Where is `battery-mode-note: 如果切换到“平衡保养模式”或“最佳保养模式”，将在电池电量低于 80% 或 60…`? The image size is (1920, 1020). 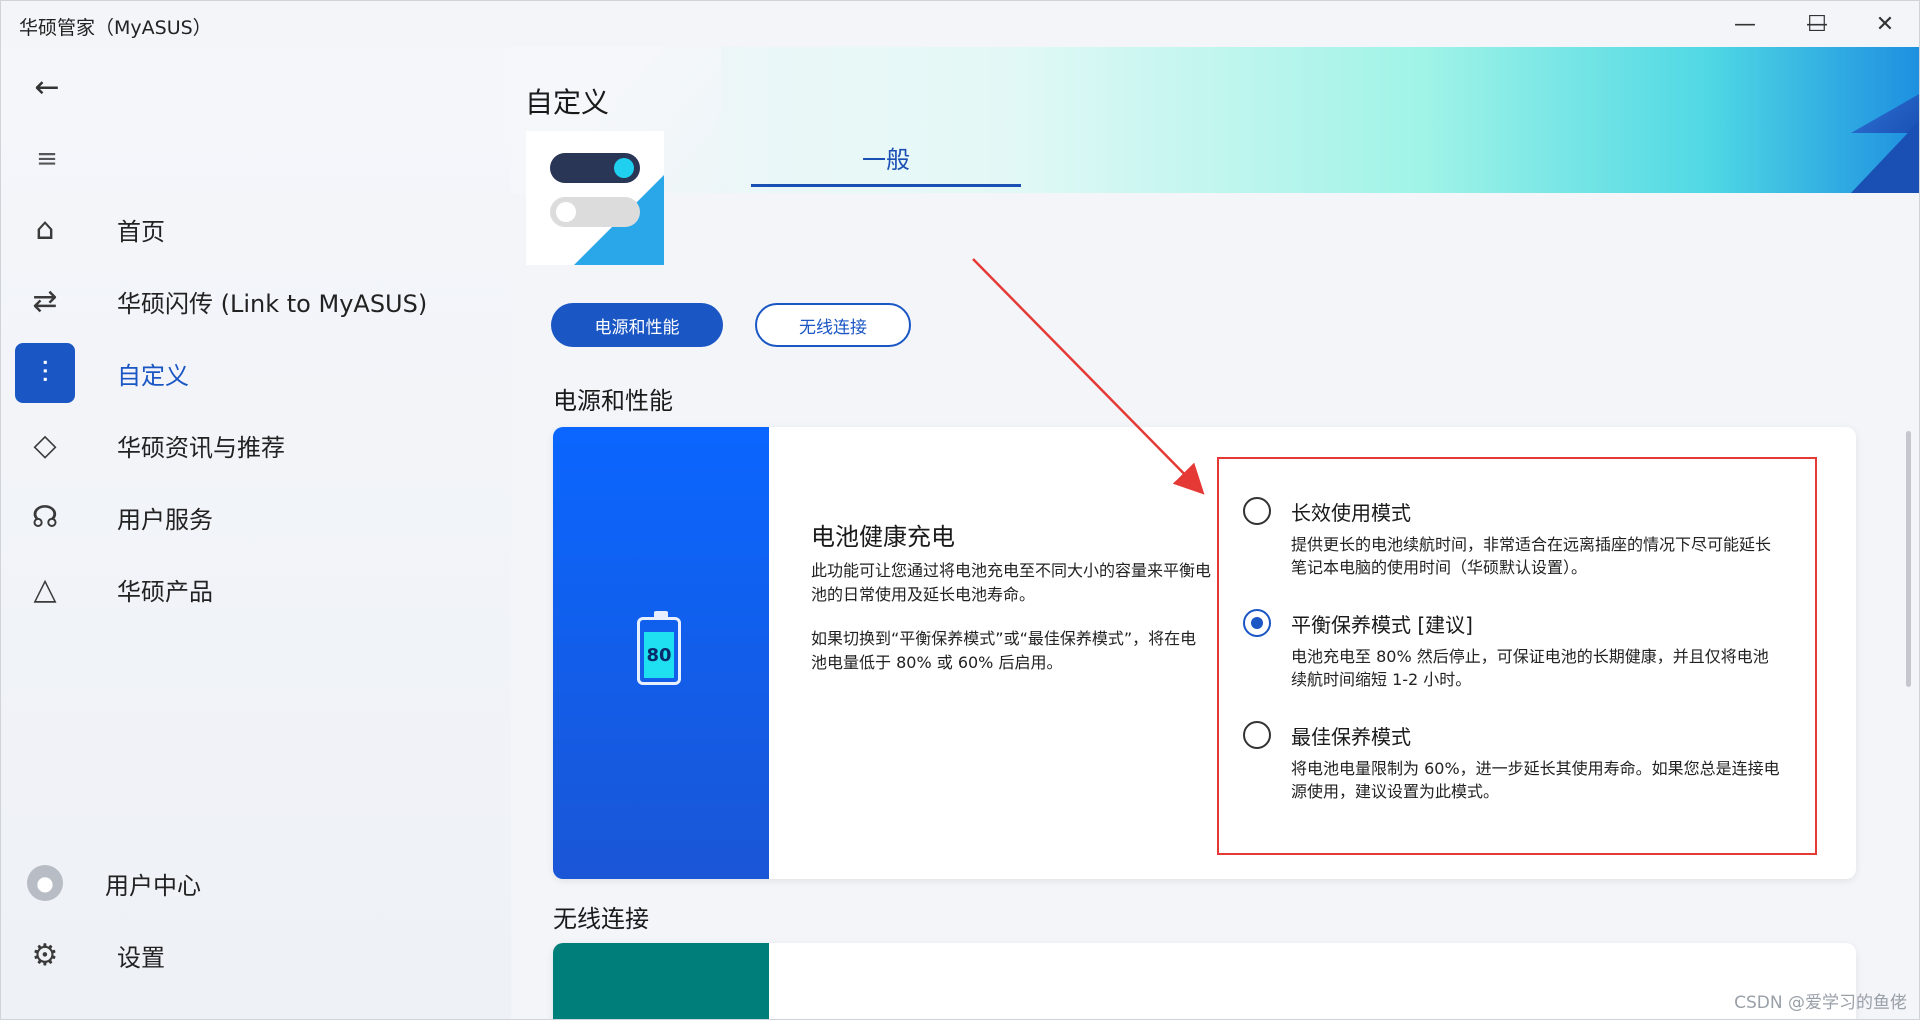
battery-mode-note: 如果切换到“平衡保养模式”或“最佳保养模式”，将在电池电量低于 80% 或 60… is located at coordinates (1004, 650).